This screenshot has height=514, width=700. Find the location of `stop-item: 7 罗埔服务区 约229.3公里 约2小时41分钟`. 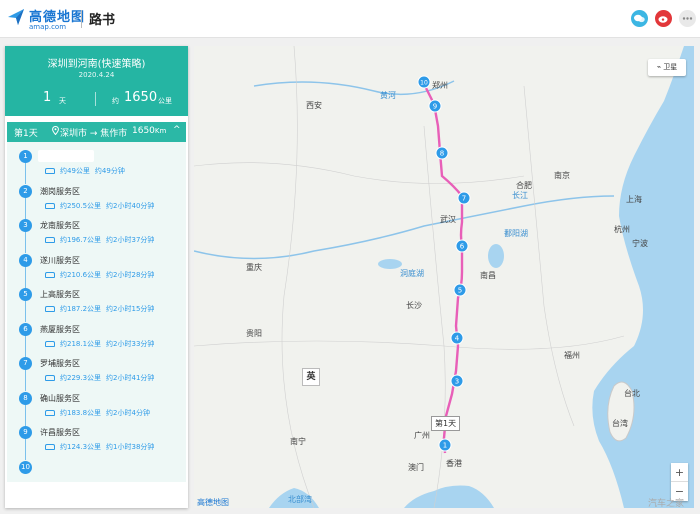

stop-item: 7 罗埔服务区 约229.3公里 约2小时41分钟 is located at coordinates (96, 374).